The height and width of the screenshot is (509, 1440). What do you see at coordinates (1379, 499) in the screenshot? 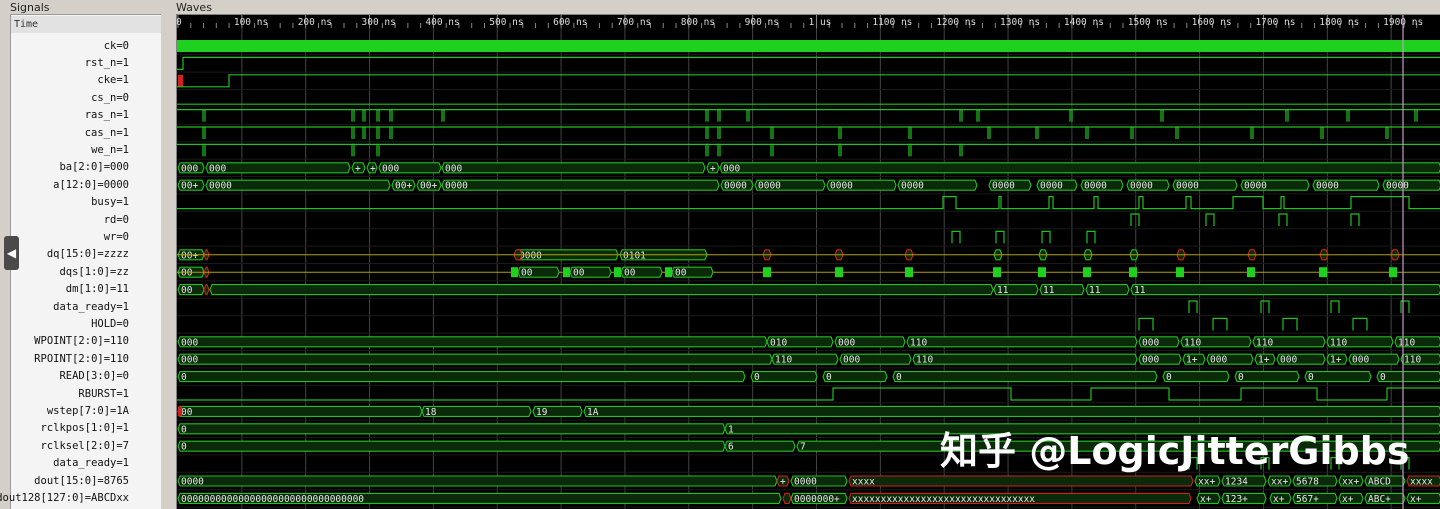
I see `dout128-bus-value: ABC+` at bounding box center [1379, 499].